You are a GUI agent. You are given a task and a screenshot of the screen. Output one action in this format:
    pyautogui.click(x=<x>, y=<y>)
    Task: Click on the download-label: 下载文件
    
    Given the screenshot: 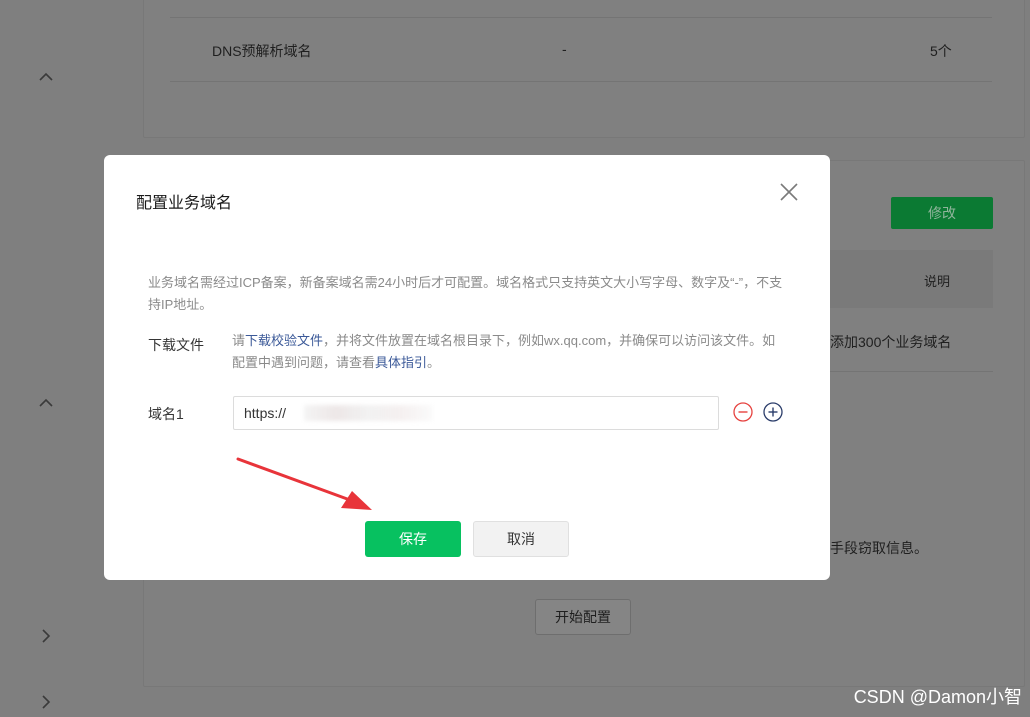 What is the action you would take?
    pyautogui.click(x=176, y=345)
    